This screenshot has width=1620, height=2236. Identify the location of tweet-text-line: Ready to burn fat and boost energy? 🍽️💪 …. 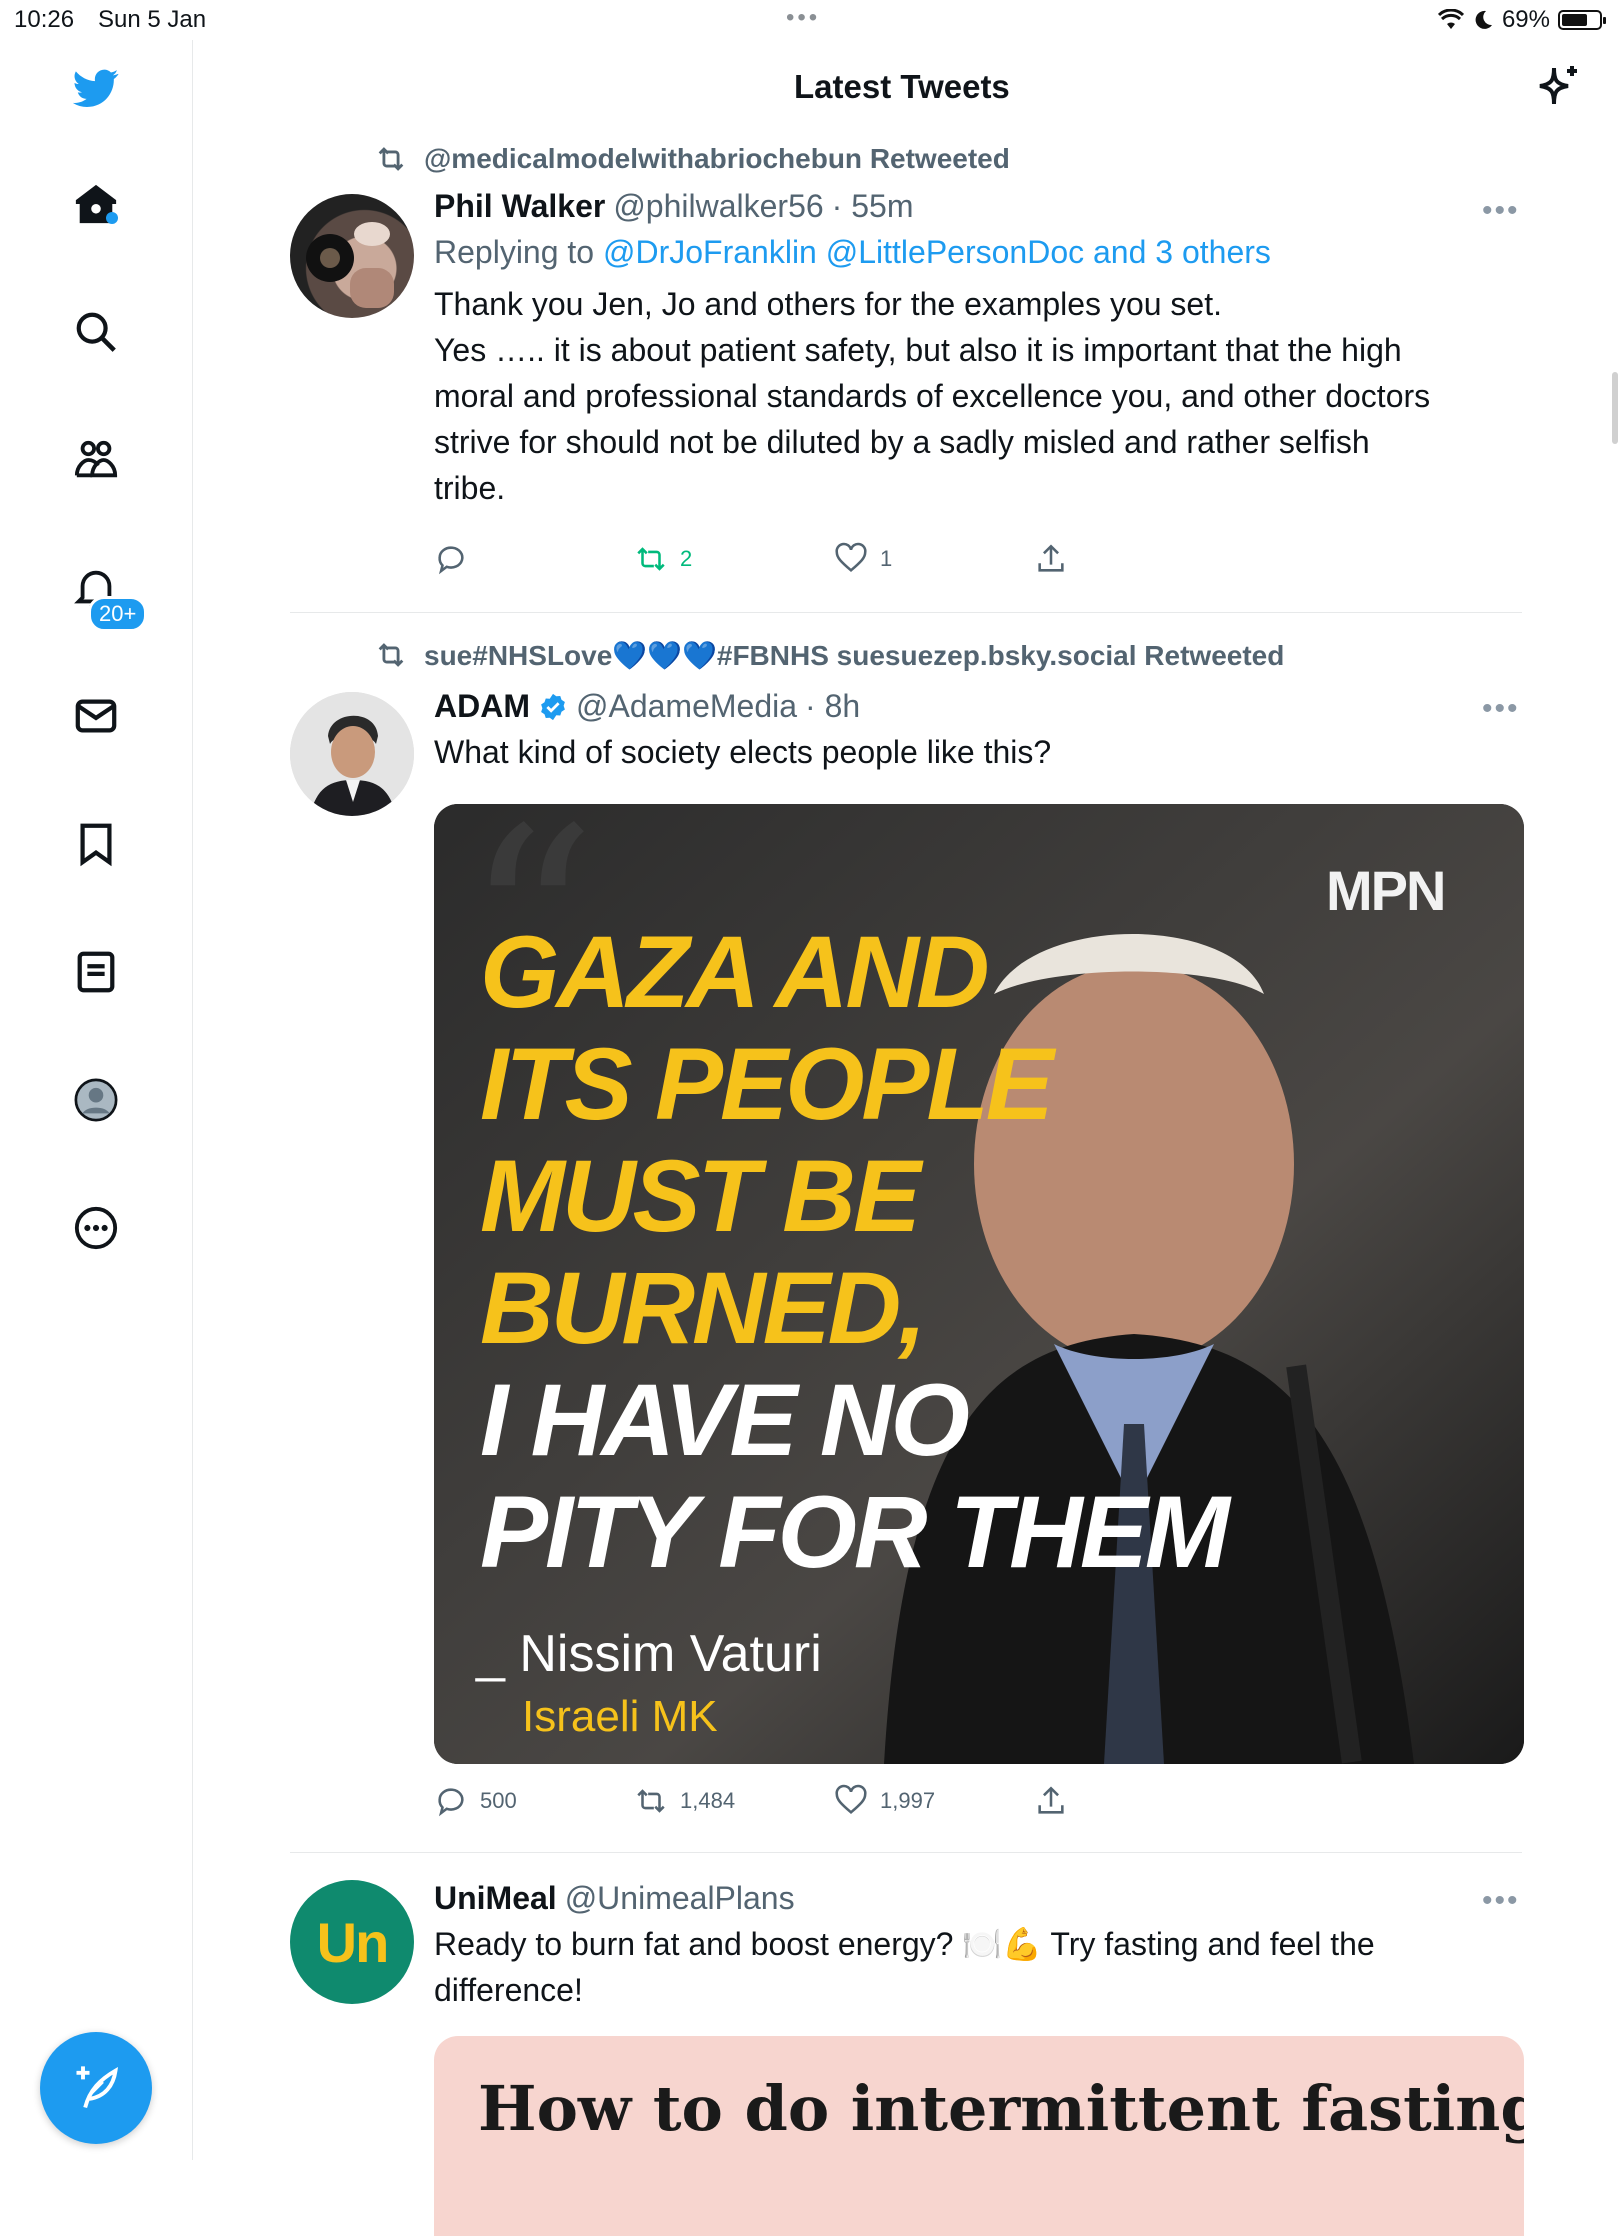
(904, 1944).